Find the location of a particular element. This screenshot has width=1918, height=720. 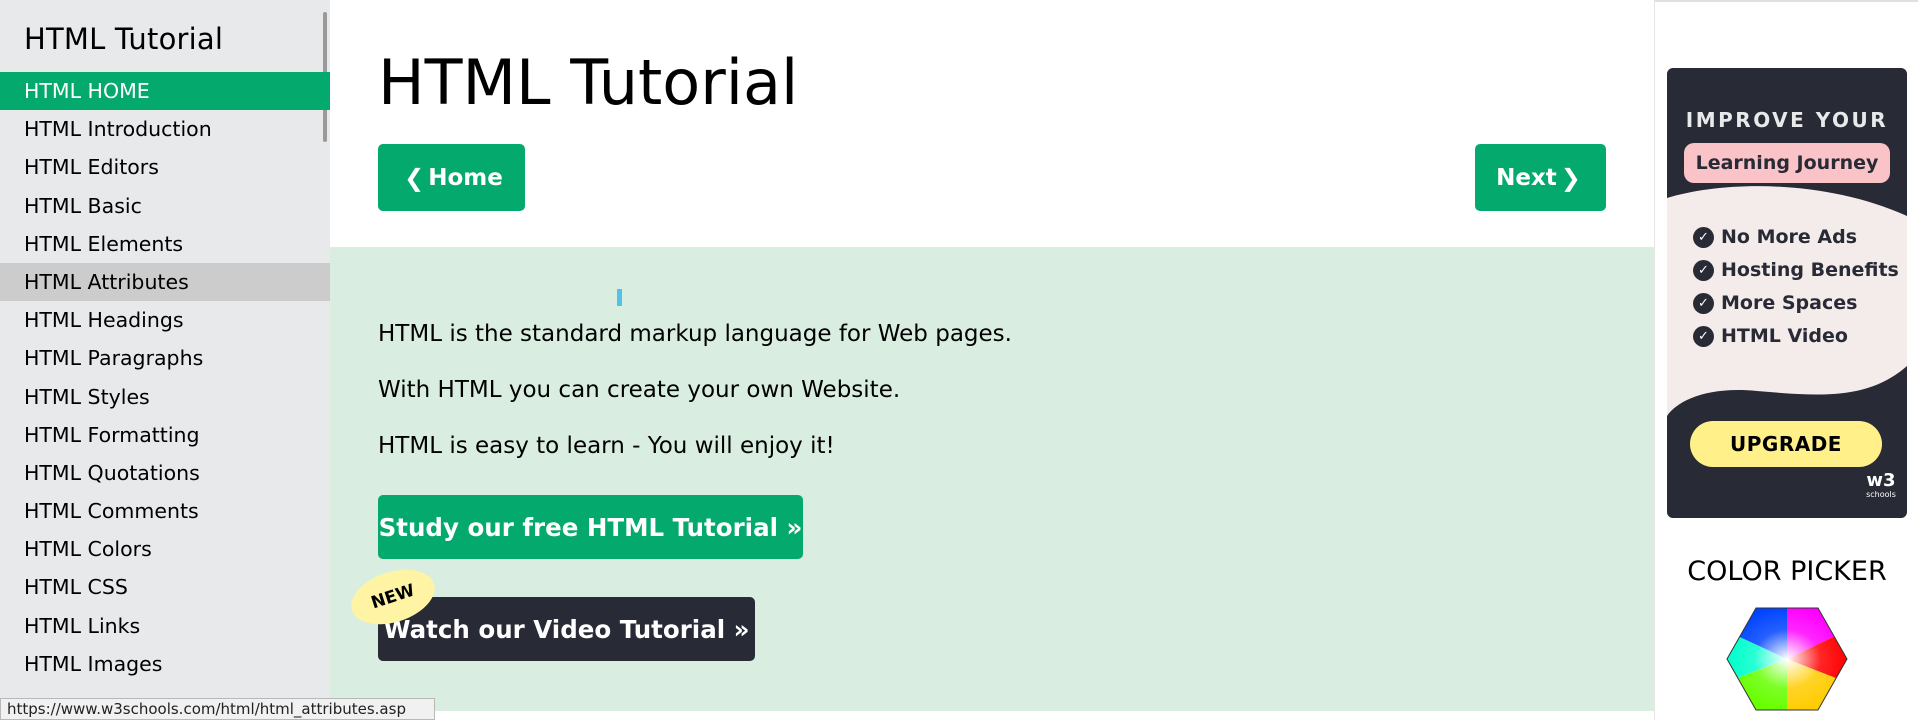

next-button: Next ❯ is located at coordinates (1540, 177).